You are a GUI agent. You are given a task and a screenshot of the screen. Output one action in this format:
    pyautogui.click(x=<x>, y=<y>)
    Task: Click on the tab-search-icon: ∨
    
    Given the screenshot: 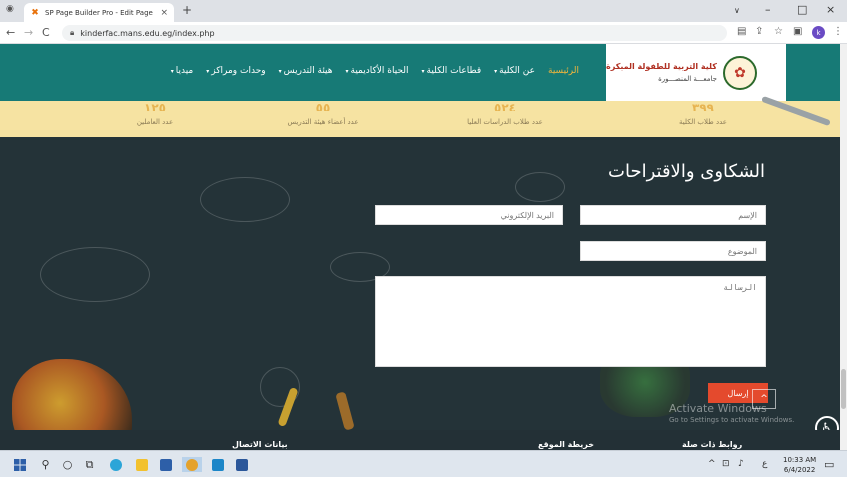 What is the action you would take?
    pyautogui.click(x=737, y=10)
    